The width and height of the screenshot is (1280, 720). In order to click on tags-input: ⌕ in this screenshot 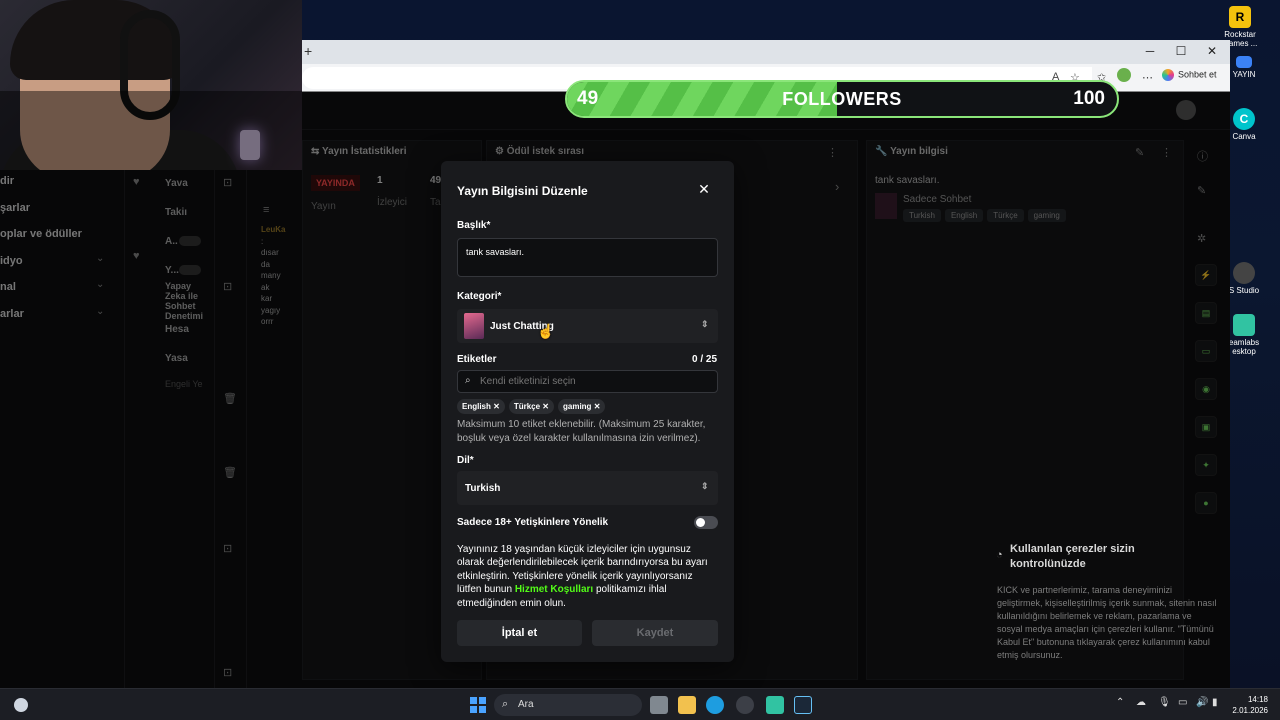, I will do `click(587, 381)`.